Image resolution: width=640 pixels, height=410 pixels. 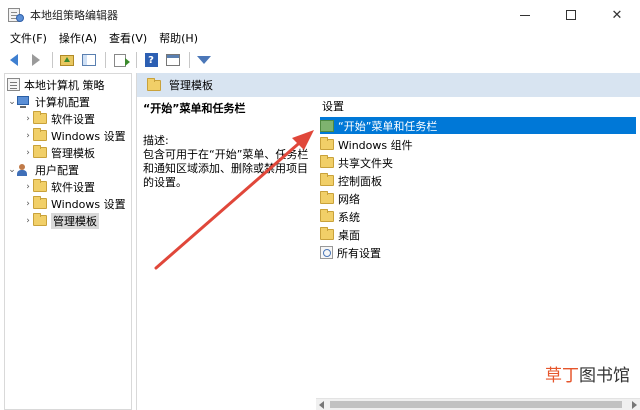 I want to click on export-list-button, so click(x=120, y=60).